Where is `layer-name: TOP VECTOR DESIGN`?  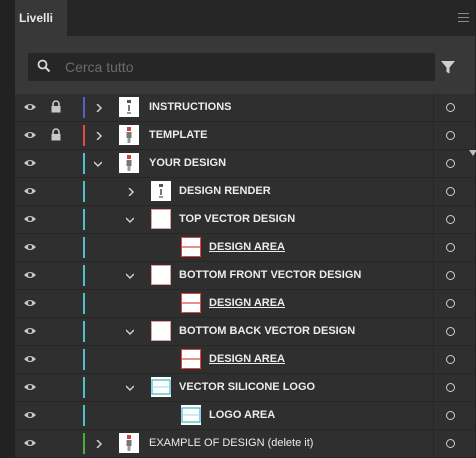
layer-name: TOP VECTOR DESIGN is located at coordinates (237, 219).